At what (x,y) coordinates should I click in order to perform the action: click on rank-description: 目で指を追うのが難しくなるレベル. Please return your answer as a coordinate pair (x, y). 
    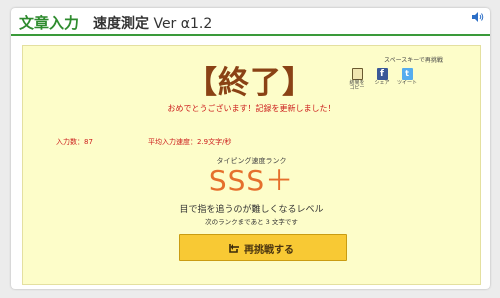
    Looking at the image, I should click on (251, 210).